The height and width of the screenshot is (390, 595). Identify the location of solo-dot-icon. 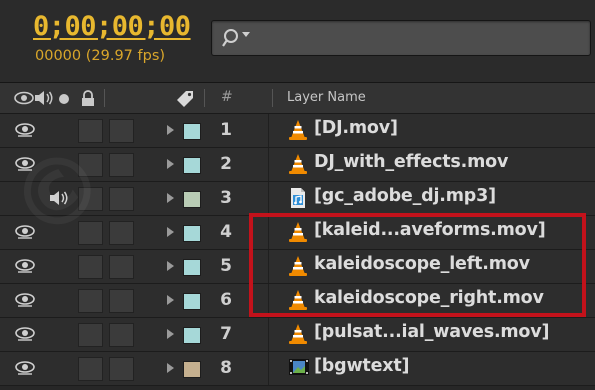
(64, 99).